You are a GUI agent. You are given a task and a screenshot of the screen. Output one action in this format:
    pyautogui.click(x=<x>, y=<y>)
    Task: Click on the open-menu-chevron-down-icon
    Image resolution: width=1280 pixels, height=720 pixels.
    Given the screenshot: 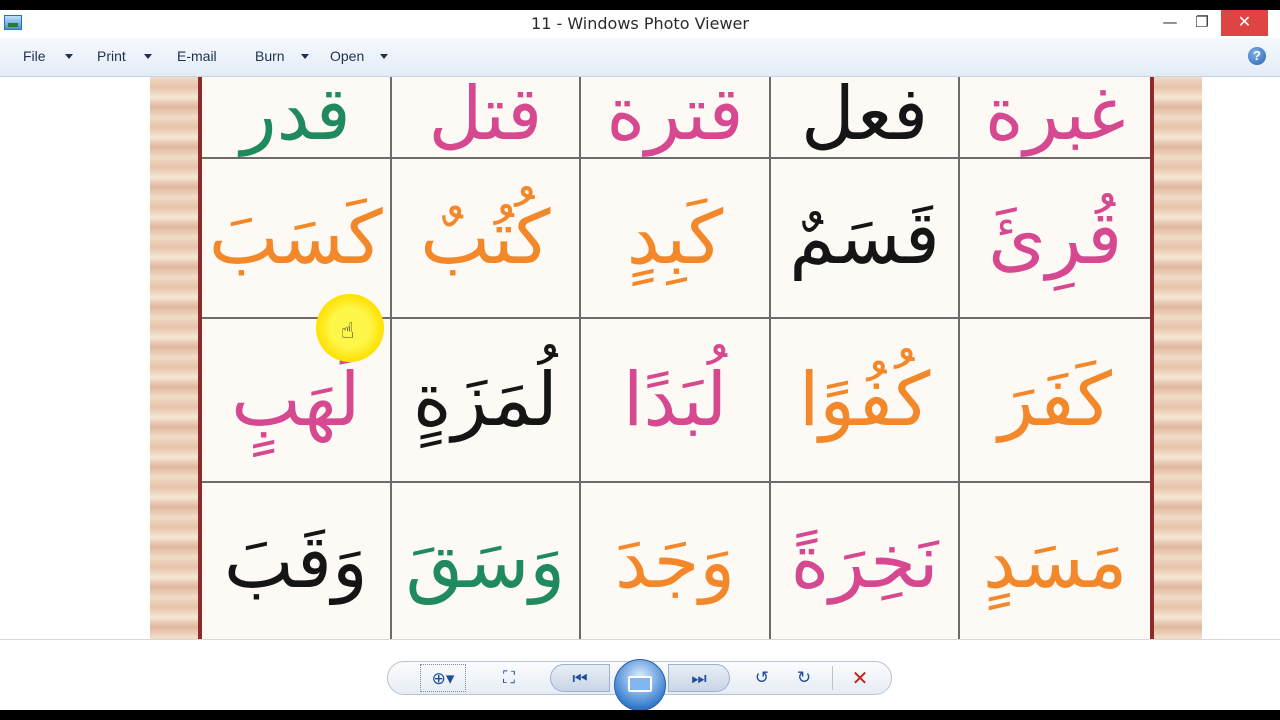 What is the action you would take?
    pyautogui.click(x=384, y=56)
    